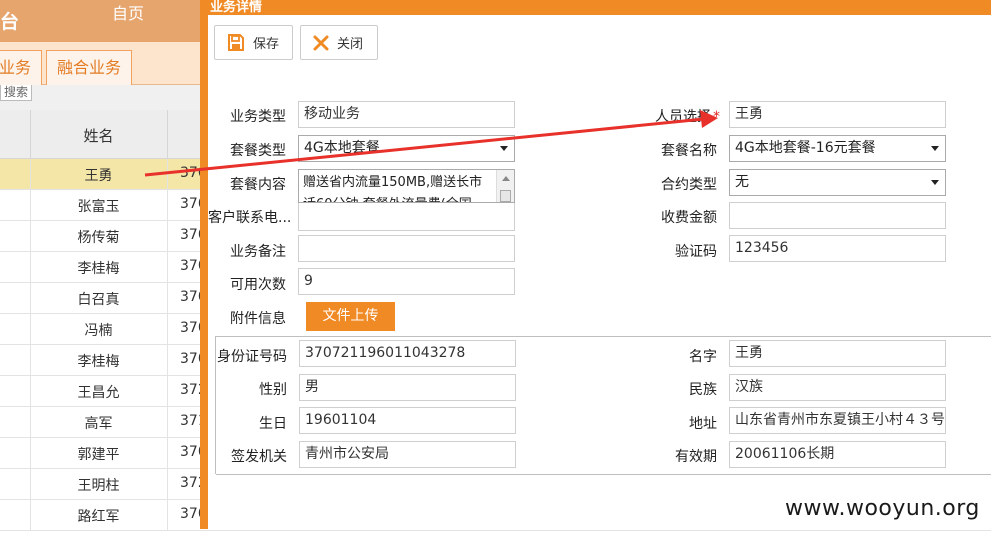 The width and height of the screenshot is (991, 539). Describe the element at coordinates (16, 93) in the screenshot. I see `search-button: 搜索` at that location.